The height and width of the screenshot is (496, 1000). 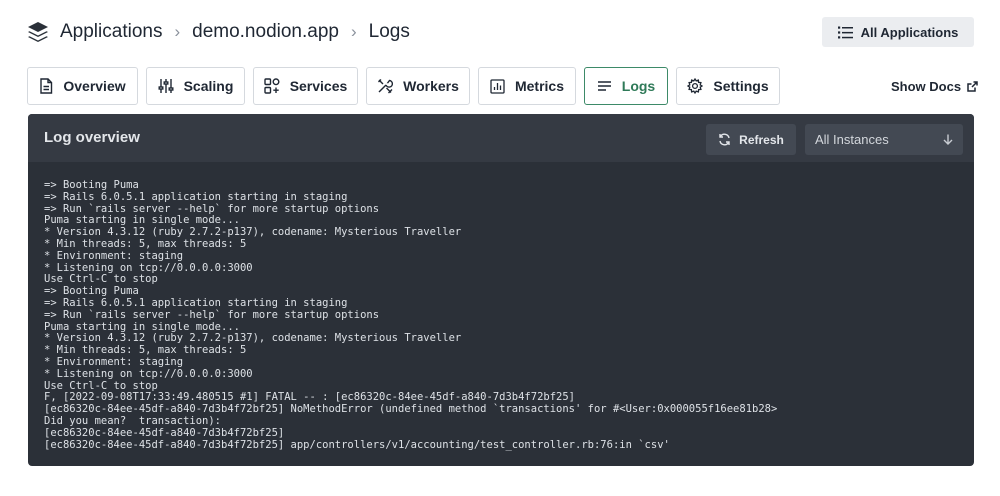 What do you see at coordinates (145, 243) in the screenshot?
I see `log-line: * Min threads: 5, max threads: 5` at bounding box center [145, 243].